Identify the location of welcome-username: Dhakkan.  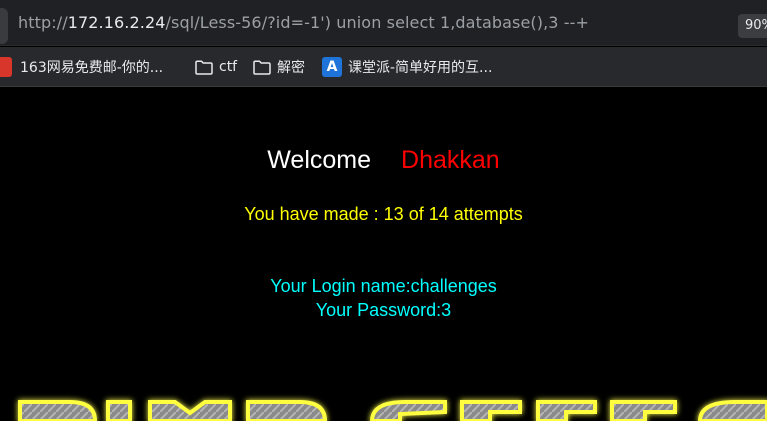
(450, 160).